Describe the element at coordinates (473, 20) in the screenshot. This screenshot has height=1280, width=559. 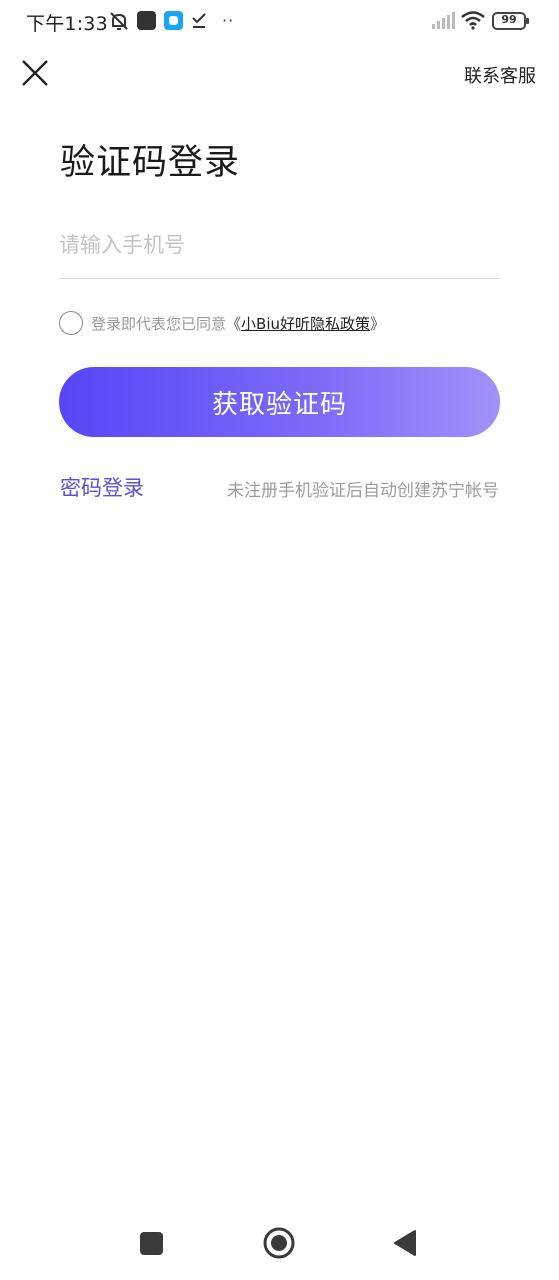
I see `wifi-icon` at that location.